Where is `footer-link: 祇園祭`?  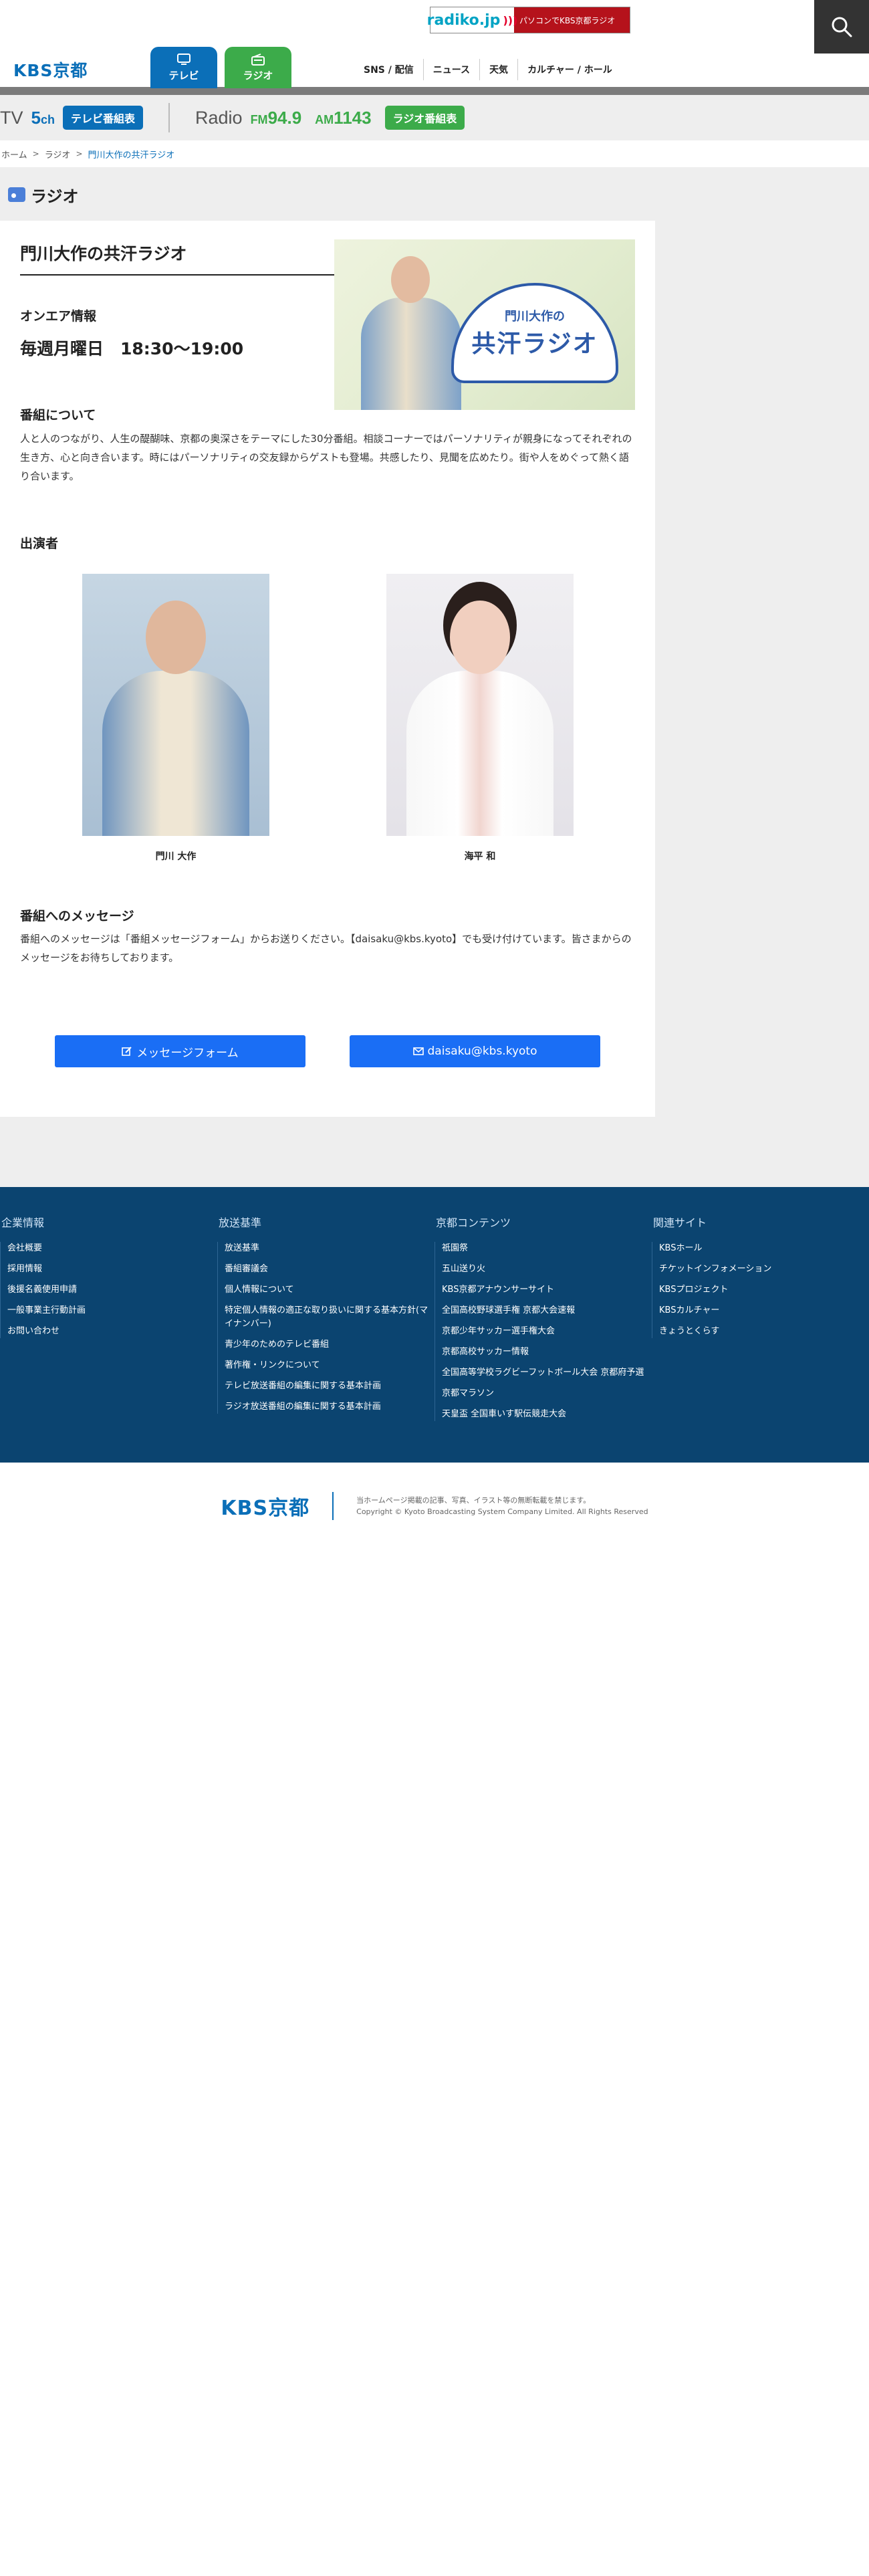
footer-link: 祇園祭 is located at coordinates (547, 1249).